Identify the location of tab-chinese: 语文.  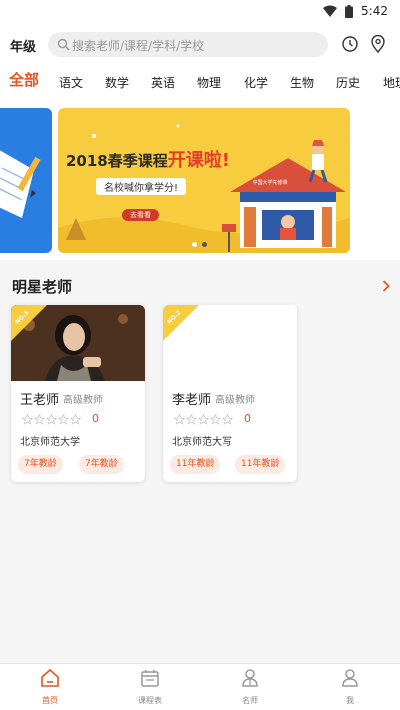
(71, 82).